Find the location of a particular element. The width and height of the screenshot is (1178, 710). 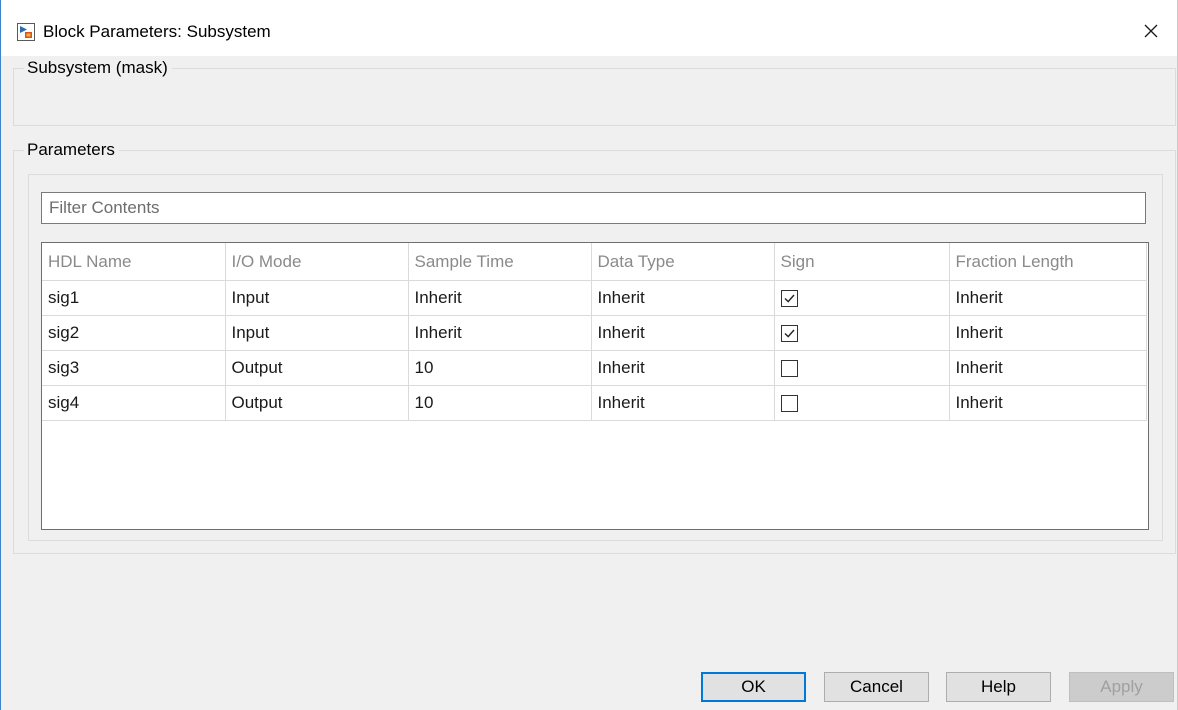

table-row: sig1 Input Inherit Inherit Inherit is located at coordinates (594, 298).